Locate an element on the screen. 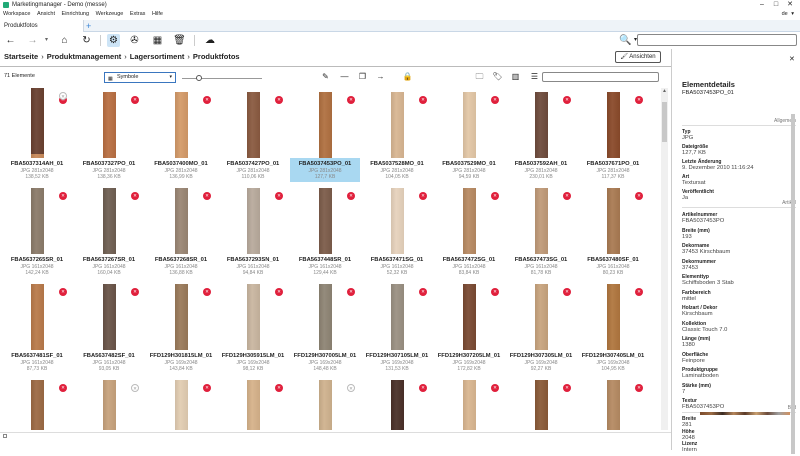  grid-scrollbar: ▲ is located at coordinates (664, 259).